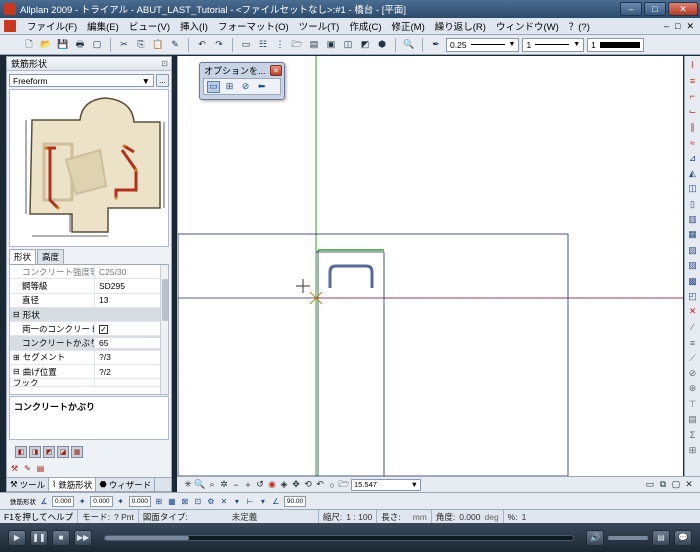  What do you see at coordinates (677, 26) in the screenshot?
I see `mdi-maximize-button: □` at bounding box center [677, 26].